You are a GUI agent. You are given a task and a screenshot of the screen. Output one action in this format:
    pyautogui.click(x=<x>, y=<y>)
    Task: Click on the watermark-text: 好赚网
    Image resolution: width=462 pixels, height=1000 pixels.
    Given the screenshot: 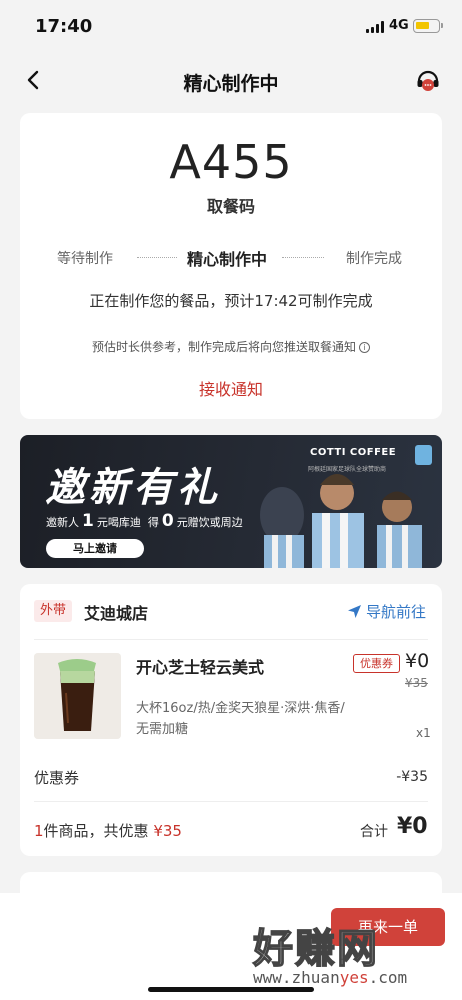 What is the action you would take?
    pyautogui.click(x=315, y=949)
    